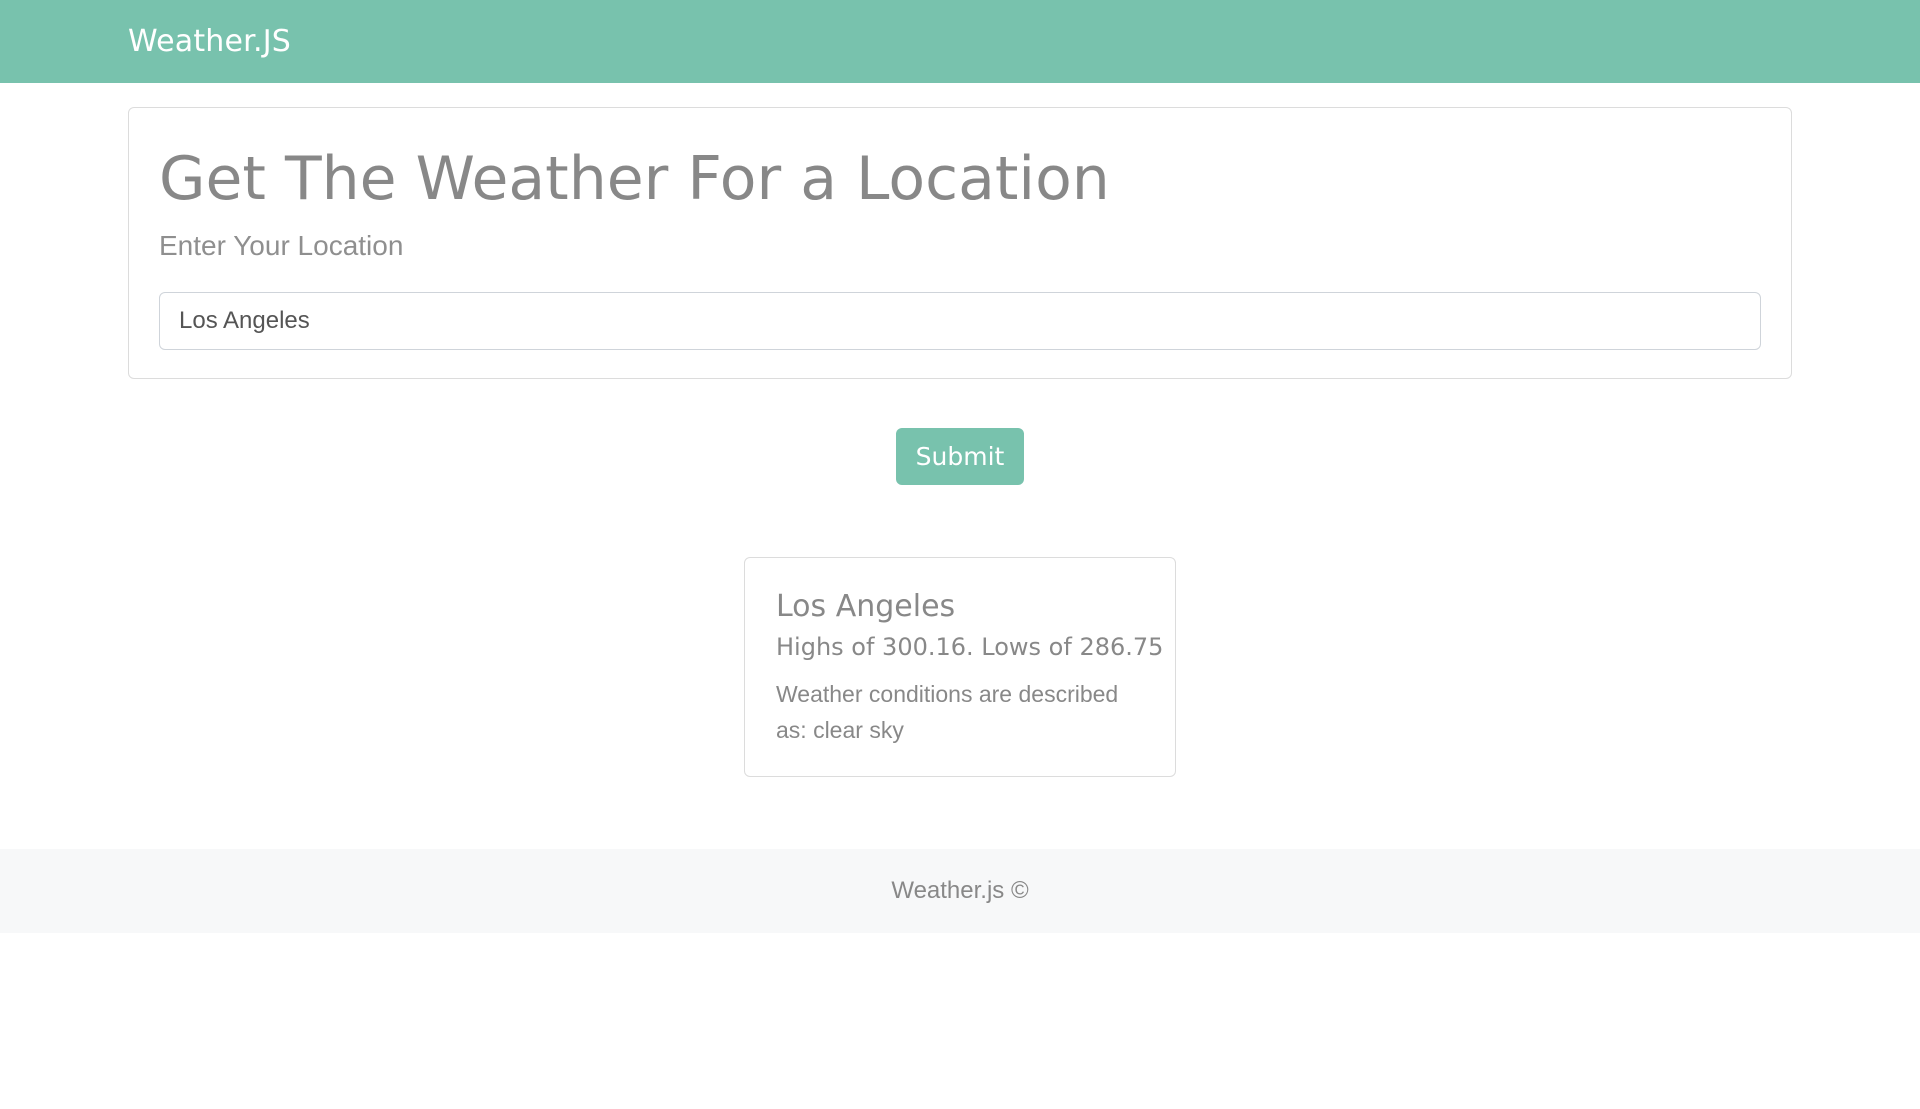 Image resolution: width=1920 pixels, height=1109 pixels. I want to click on footer: Weather.js ©, so click(960, 891).